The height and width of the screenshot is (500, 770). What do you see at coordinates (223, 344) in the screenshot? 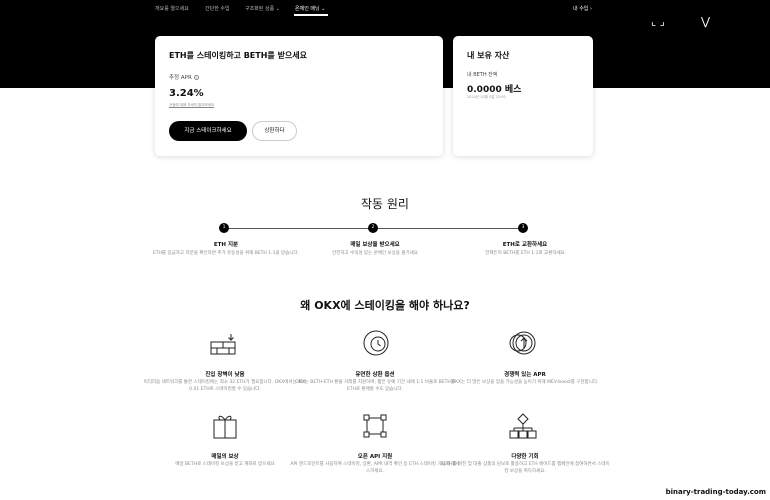
I see `bricks-icon` at bounding box center [223, 344].